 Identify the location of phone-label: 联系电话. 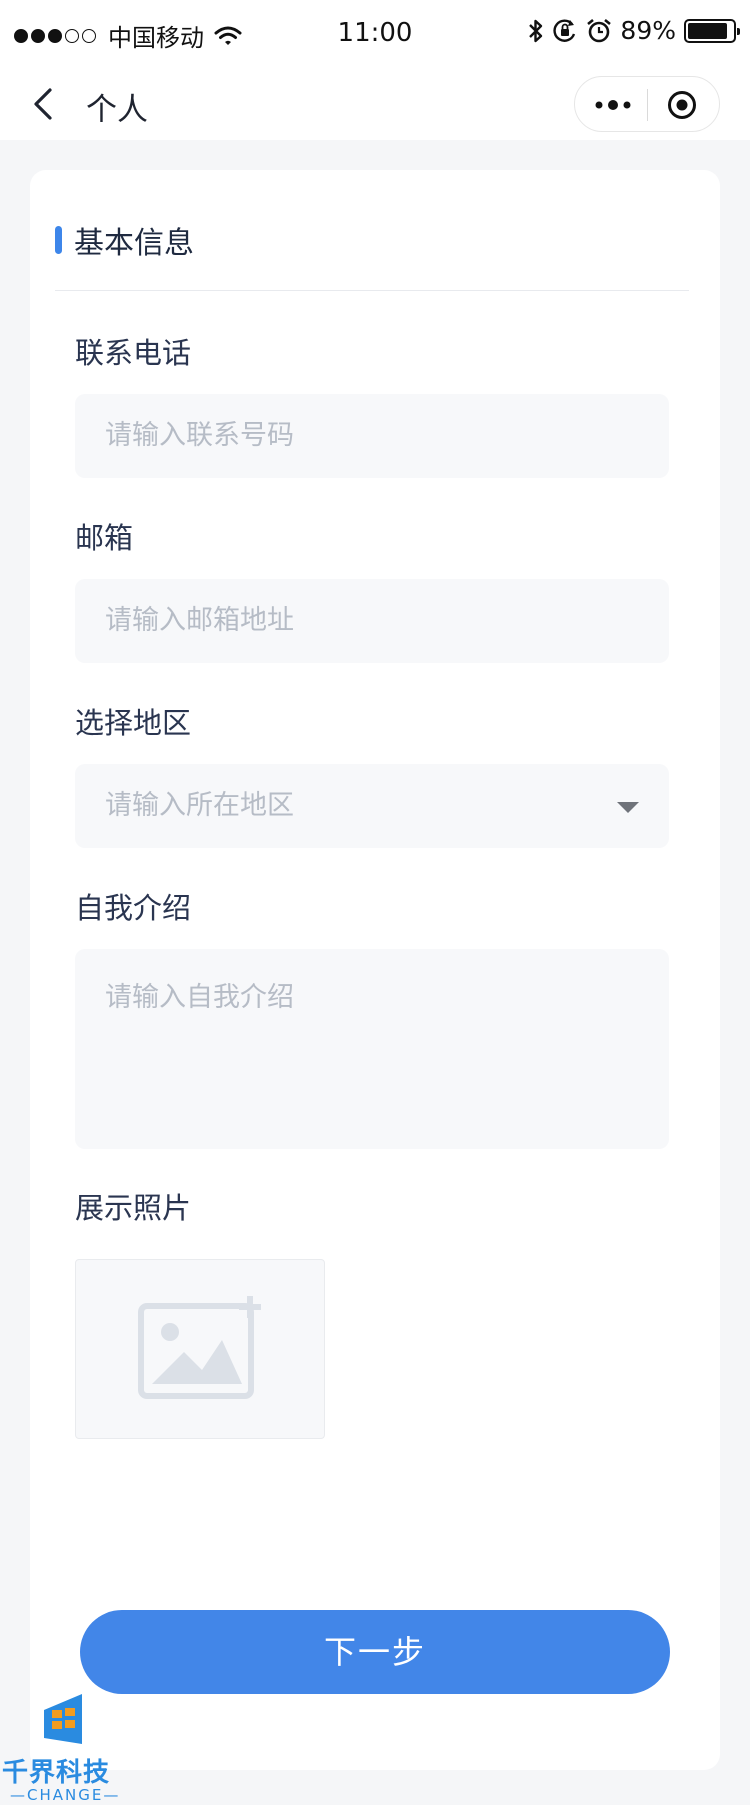
(133, 353).